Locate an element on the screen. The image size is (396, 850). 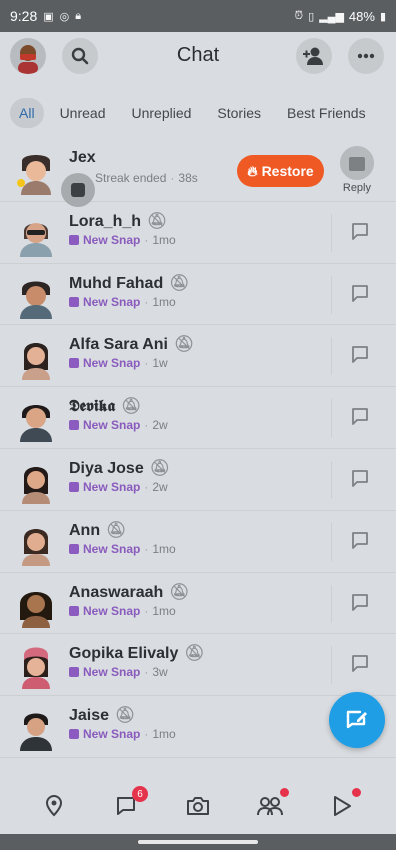
filter-unread: Unread is located at coordinates (83, 113).